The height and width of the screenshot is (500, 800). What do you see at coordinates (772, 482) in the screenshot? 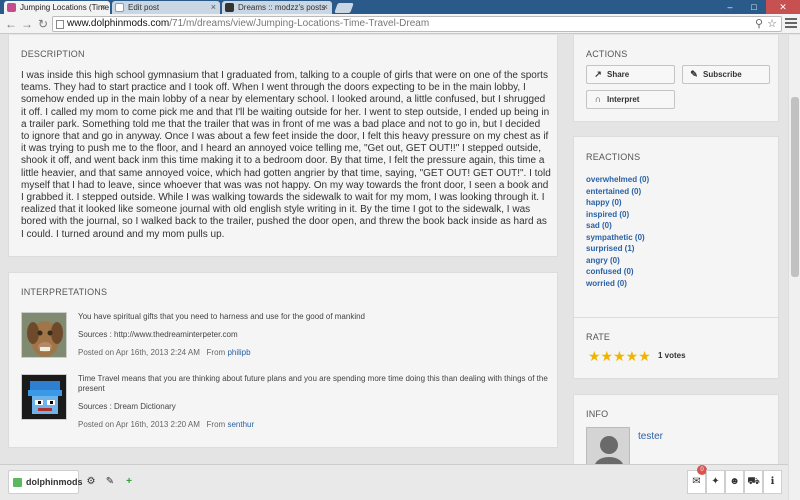
I see `info-icon: ℹ` at bounding box center [772, 482].